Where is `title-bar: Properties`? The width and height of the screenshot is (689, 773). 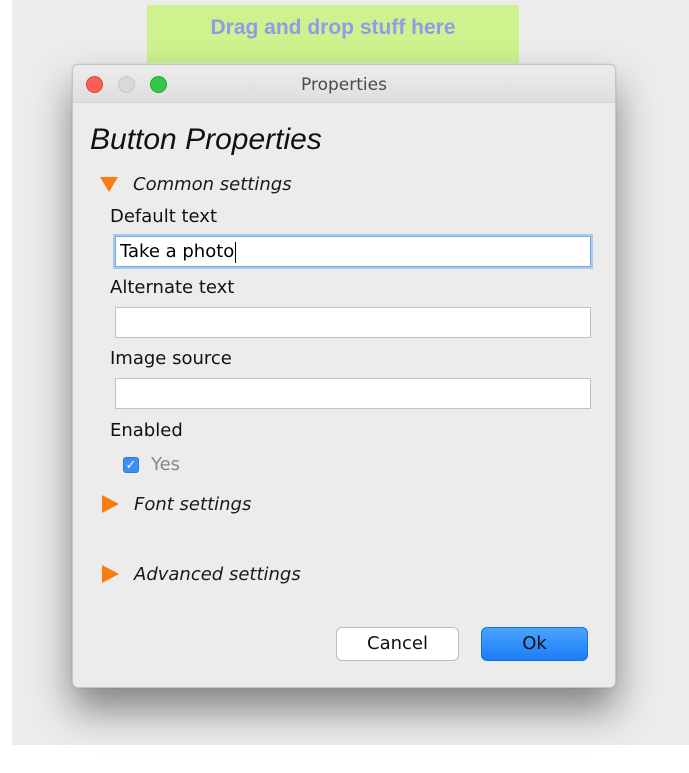 title-bar: Properties is located at coordinates (344, 84).